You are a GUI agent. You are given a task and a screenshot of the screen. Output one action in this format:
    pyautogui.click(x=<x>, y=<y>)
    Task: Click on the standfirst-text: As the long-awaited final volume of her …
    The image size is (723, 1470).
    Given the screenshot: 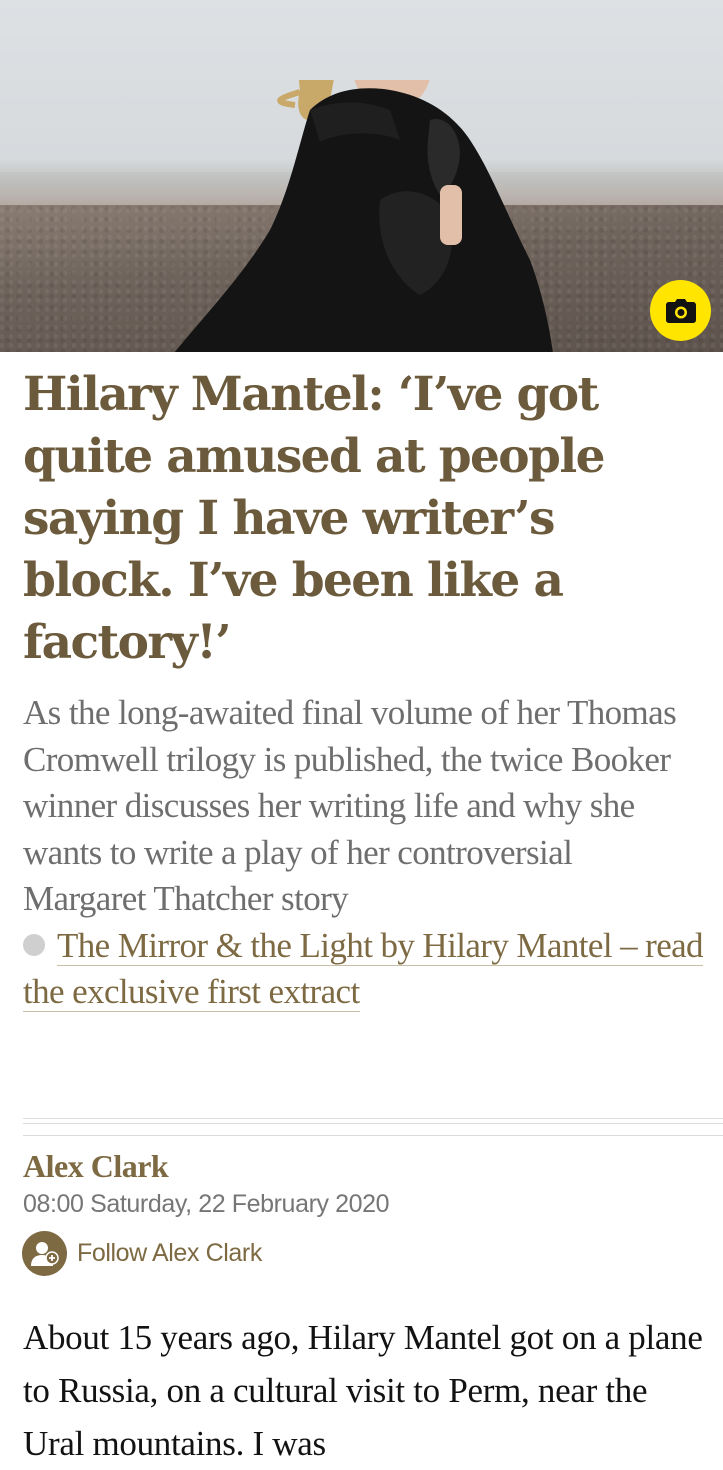 What is the action you would take?
    pyautogui.click(x=350, y=805)
    